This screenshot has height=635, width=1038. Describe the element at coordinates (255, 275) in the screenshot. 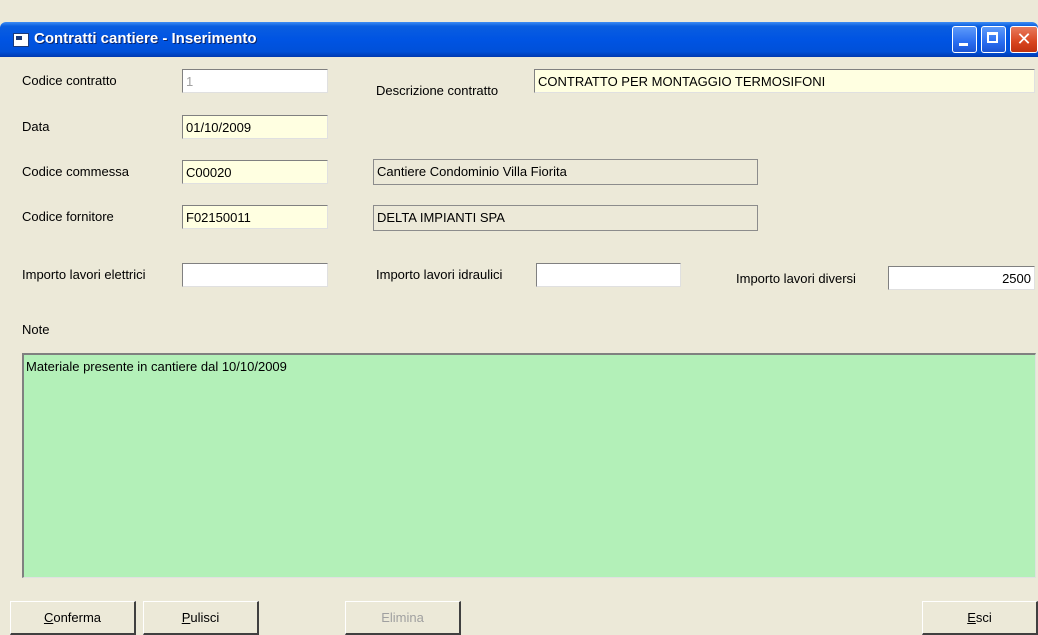

I see `importo-elettrici-field` at that location.